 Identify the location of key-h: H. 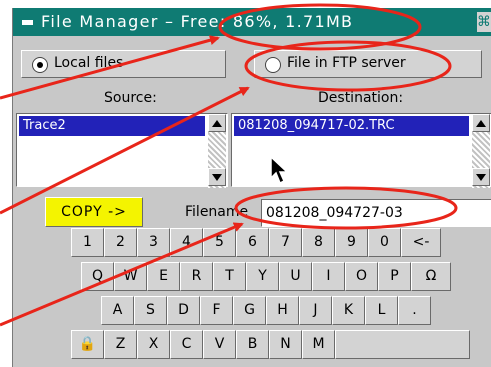
(282, 310).